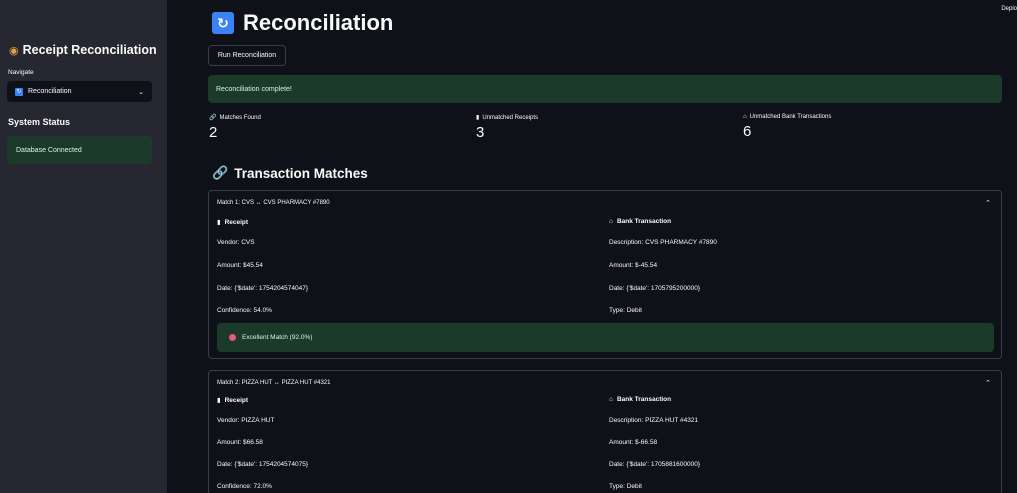 The image size is (1017, 493). I want to click on metric-value: 2, so click(213, 132).